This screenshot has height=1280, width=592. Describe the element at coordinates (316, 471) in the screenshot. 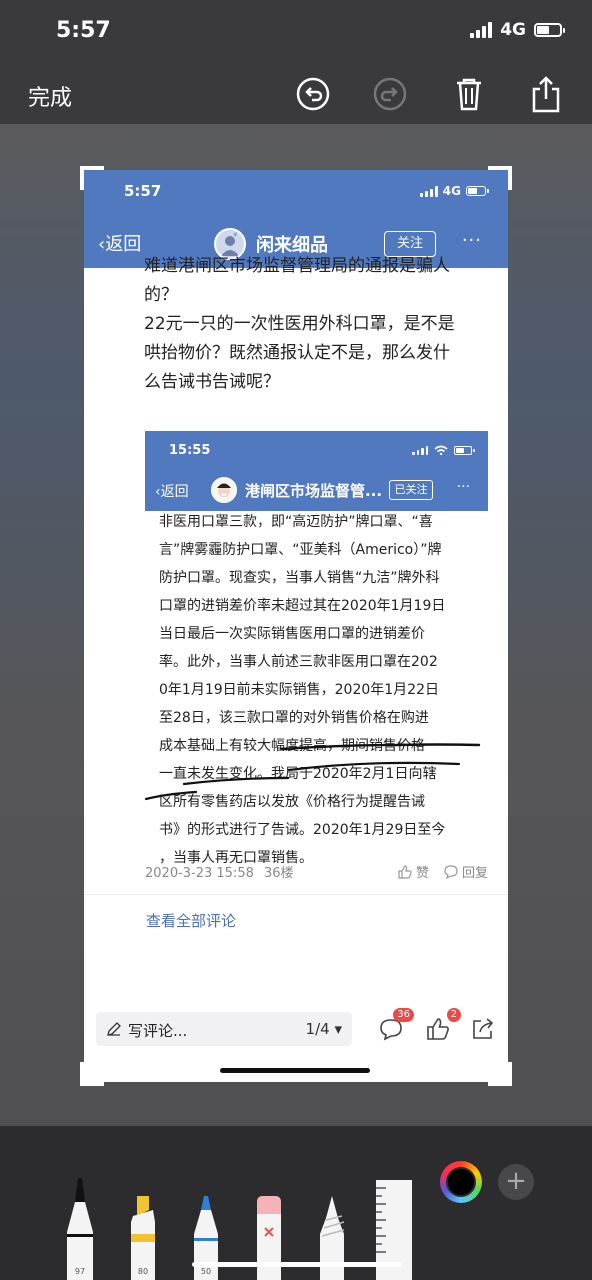

I see `embedded-screenshot-header: 15:55 ‹返回 港闸区市场监督管... 已关注 ···` at that location.